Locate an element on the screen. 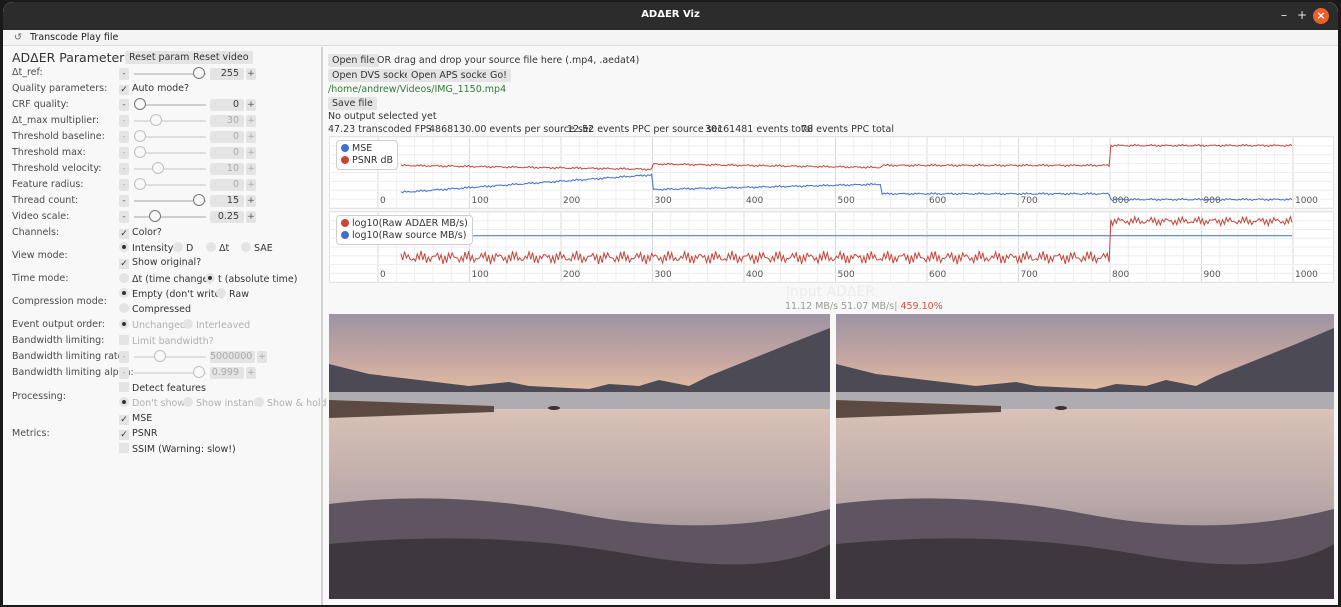 The image size is (1341, 607). time-mode-dt-label: Δt (time change) is located at coordinates (172, 279).